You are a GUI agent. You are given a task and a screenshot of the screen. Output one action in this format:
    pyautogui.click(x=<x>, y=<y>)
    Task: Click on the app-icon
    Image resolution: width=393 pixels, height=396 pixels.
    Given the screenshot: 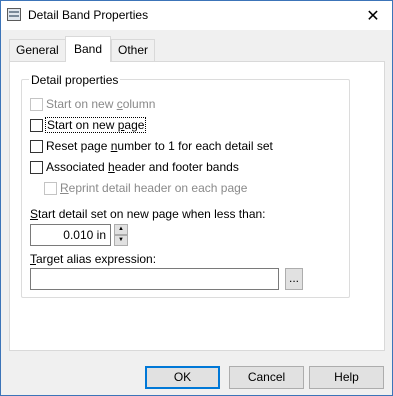 What is the action you would take?
    pyautogui.click(x=14, y=14)
    